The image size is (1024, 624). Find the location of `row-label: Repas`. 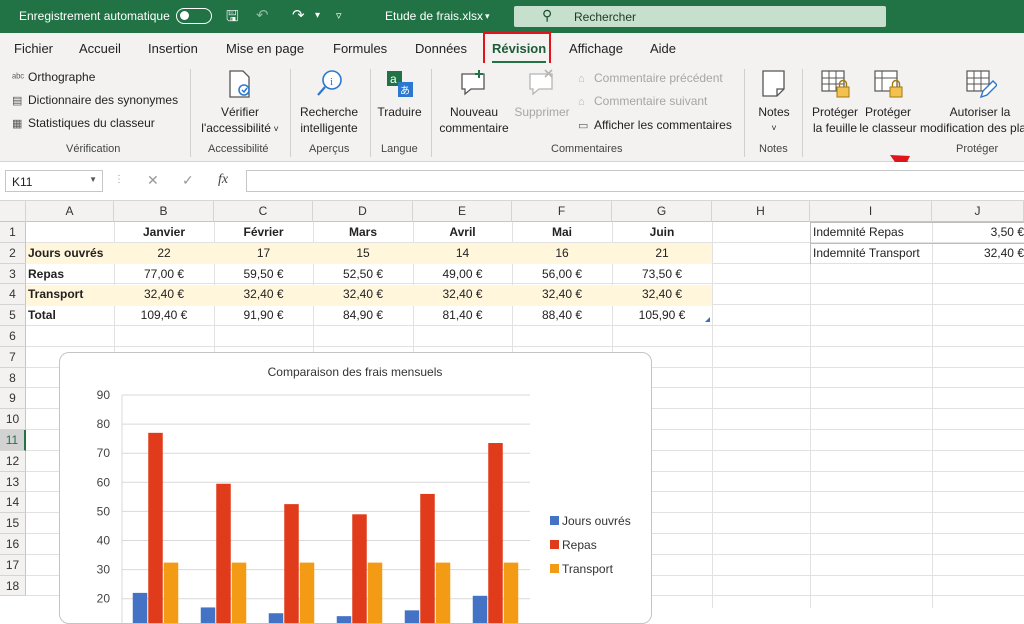

row-label: Repas is located at coordinates (46, 274).